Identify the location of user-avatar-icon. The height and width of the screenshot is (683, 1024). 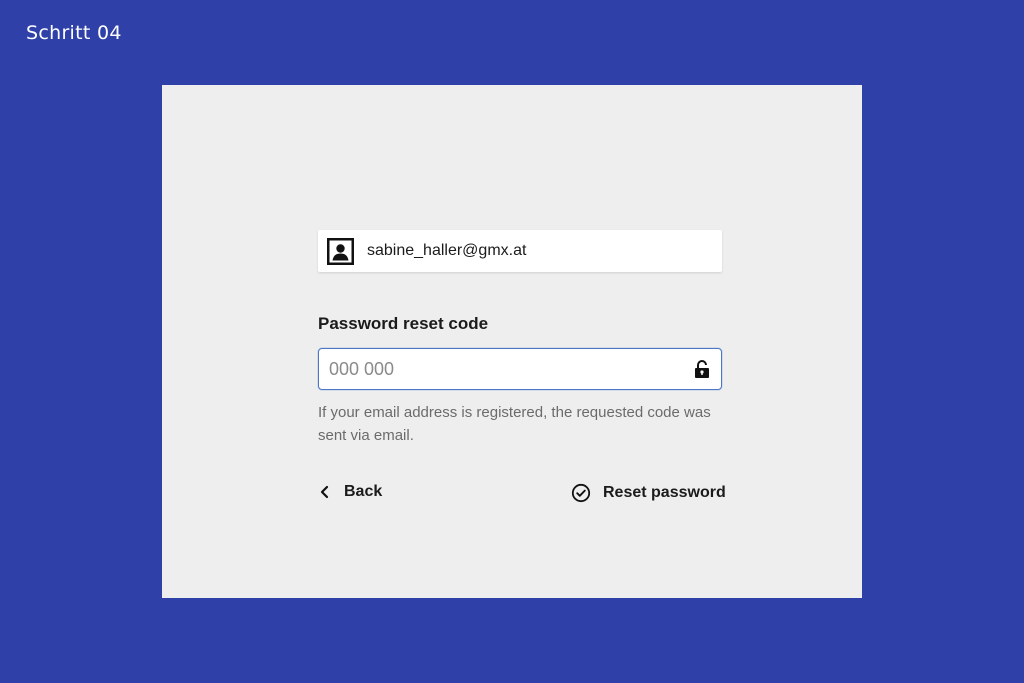
(340, 251).